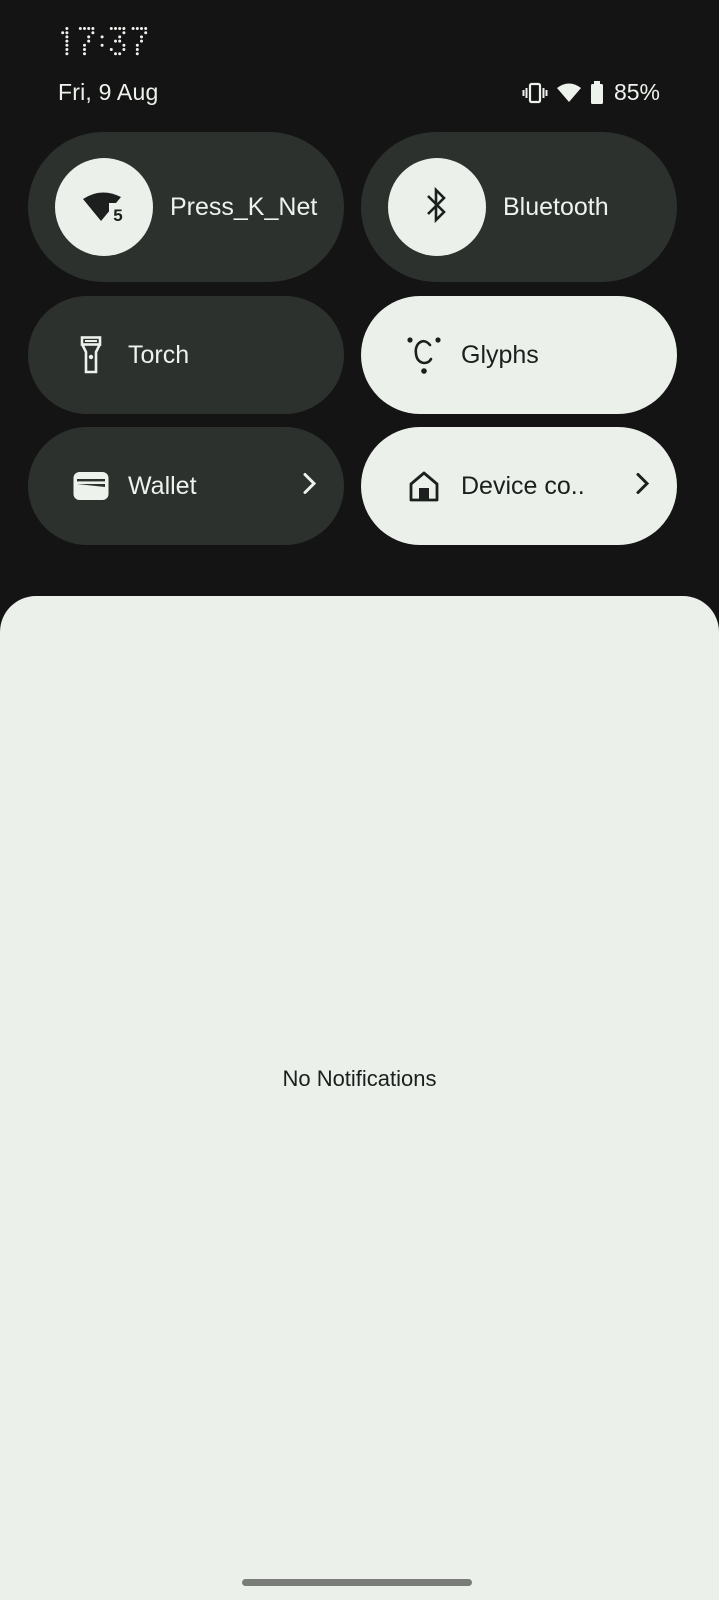 The height and width of the screenshot is (1600, 719). I want to click on battery-icon, so click(597, 92).